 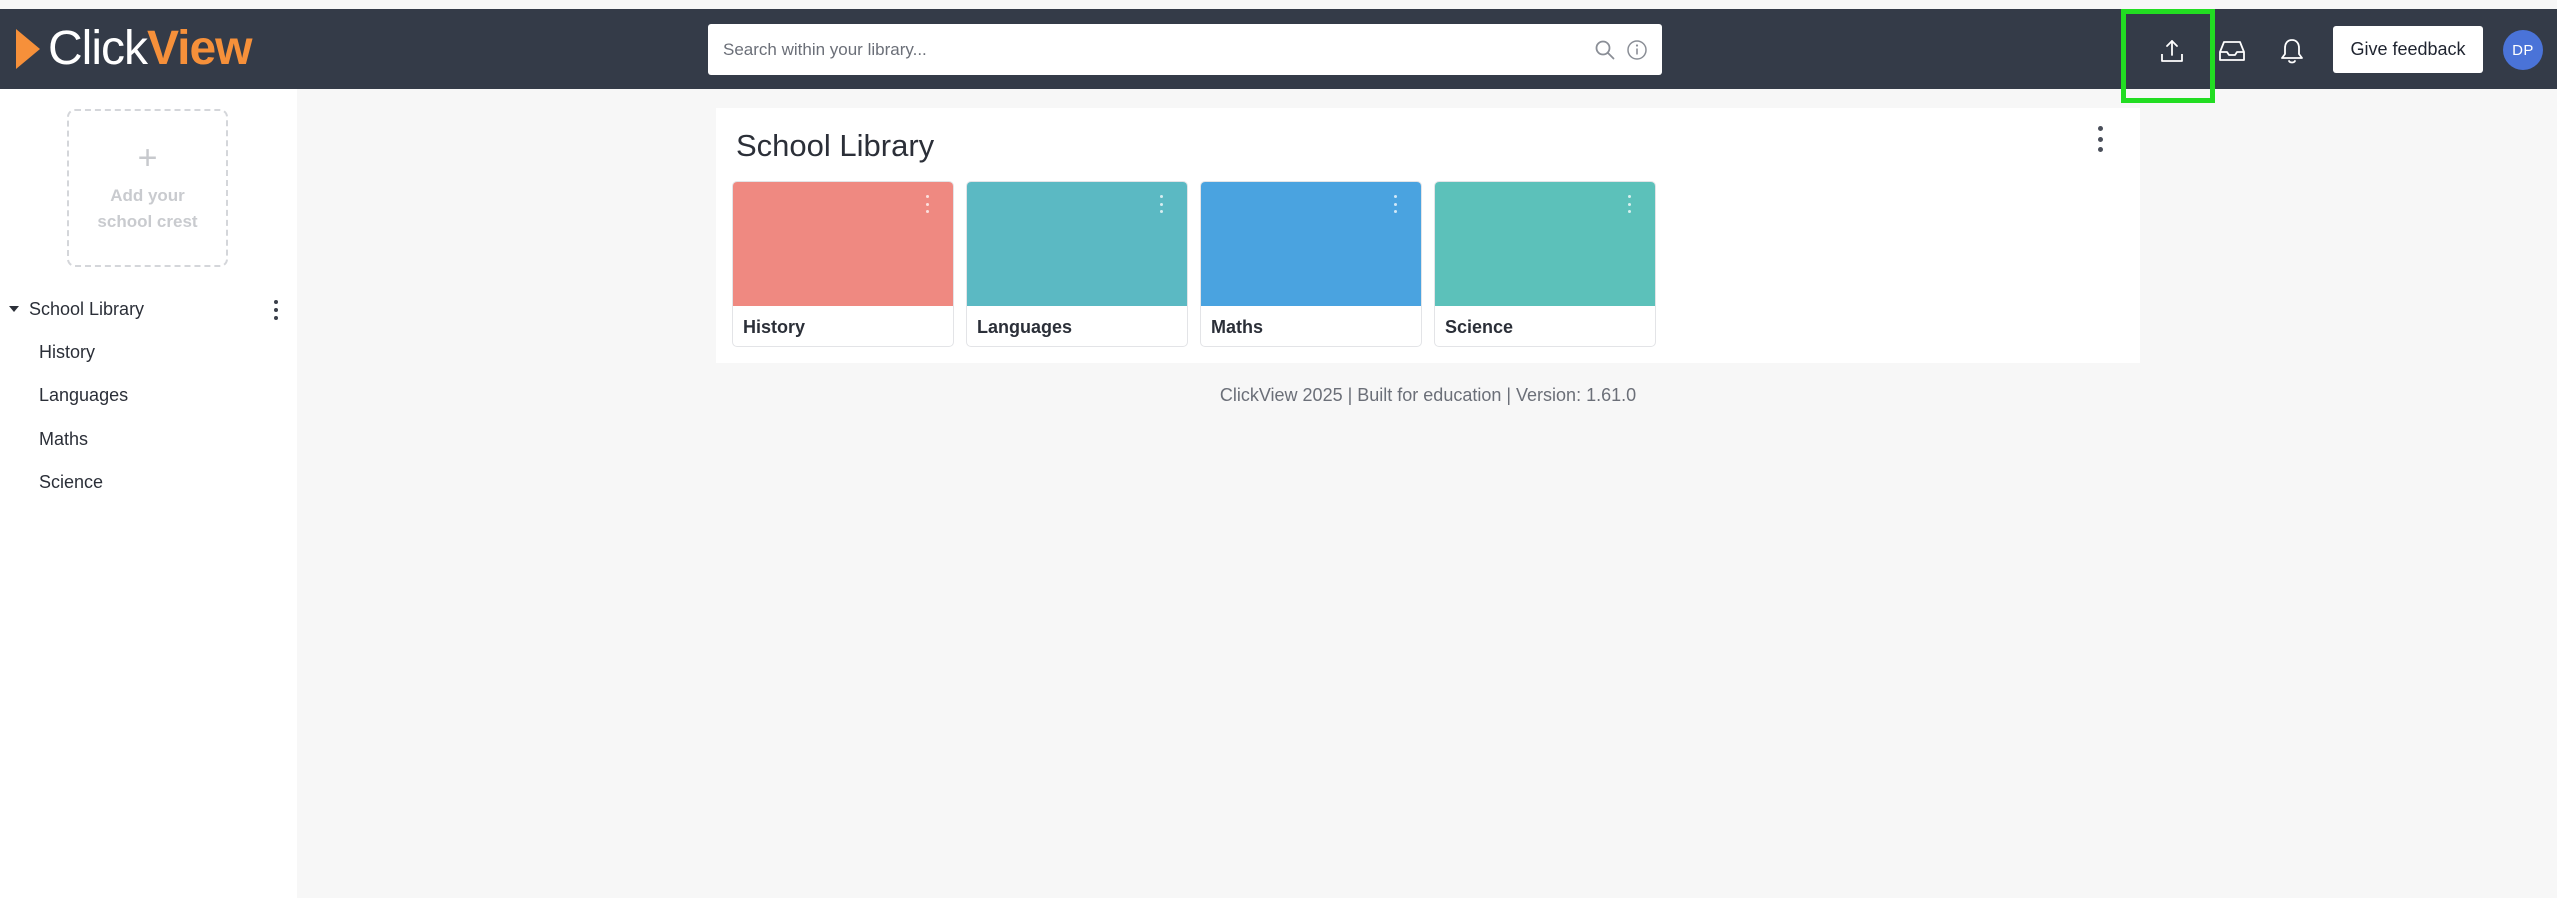 What do you see at coordinates (774, 327) in the screenshot?
I see `tile-label: History` at bounding box center [774, 327].